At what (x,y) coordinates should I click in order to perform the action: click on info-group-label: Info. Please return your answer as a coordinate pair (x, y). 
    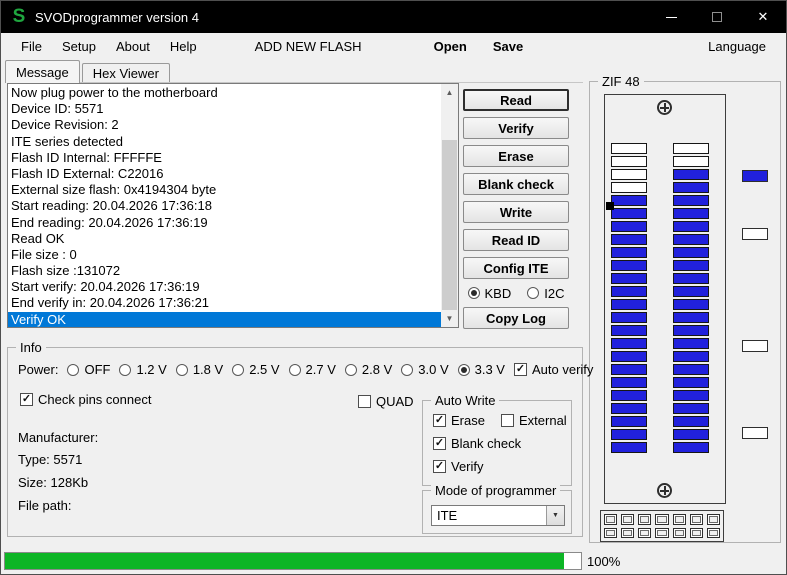
    Looking at the image, I should click on (31, 347).